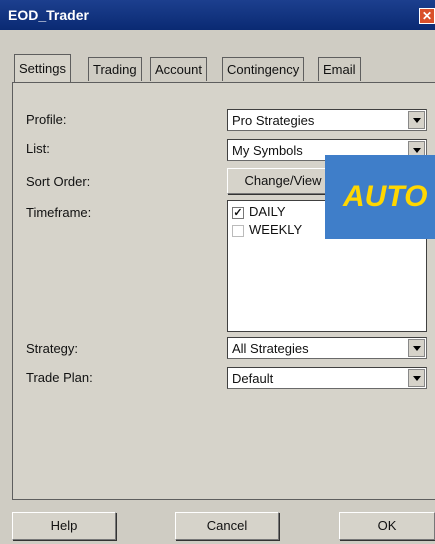 The width and height of the screenshot is (435, 544). What do you see at coordinates (267, 150) in the screenshot?
I see `list-value: My Symbols` at bounding box center [267, 150].